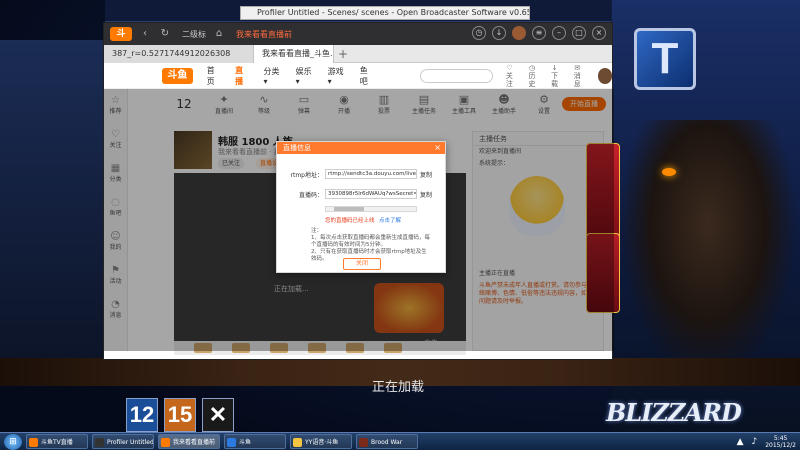  I want to click on minimize-icon: –, so click(559, 33).